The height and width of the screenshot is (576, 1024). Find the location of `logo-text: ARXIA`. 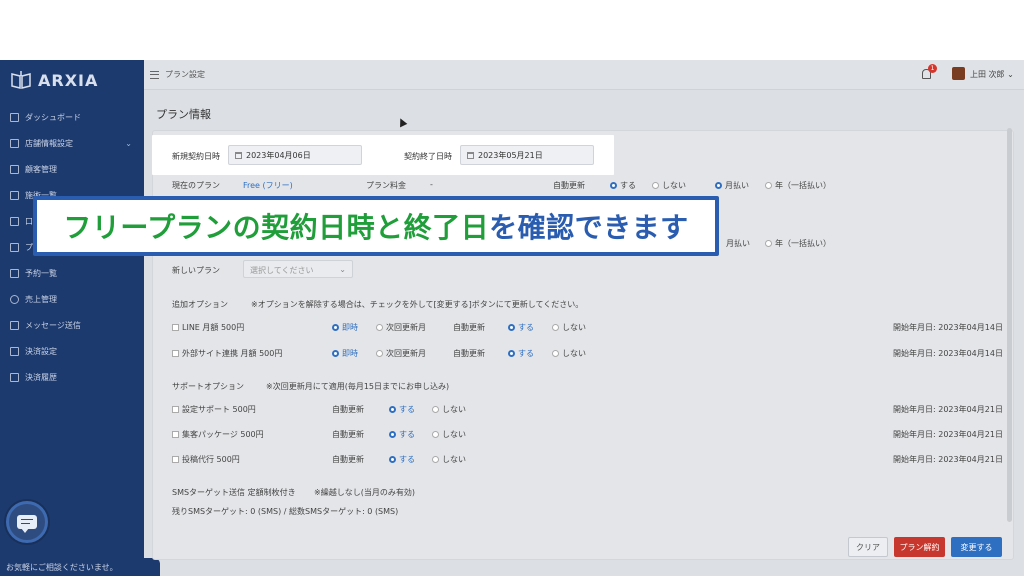

logo-text: ARXIA is located at coordinates (68, 80).